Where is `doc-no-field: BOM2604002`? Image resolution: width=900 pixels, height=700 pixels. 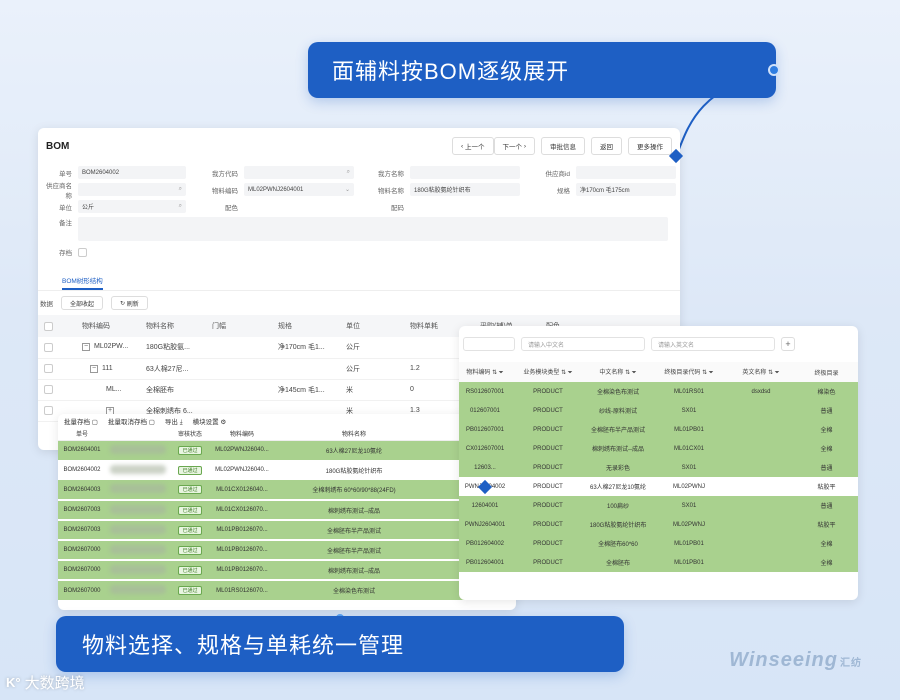
doc-no-field: BOM2604002 is located at coordinates (132, 172).